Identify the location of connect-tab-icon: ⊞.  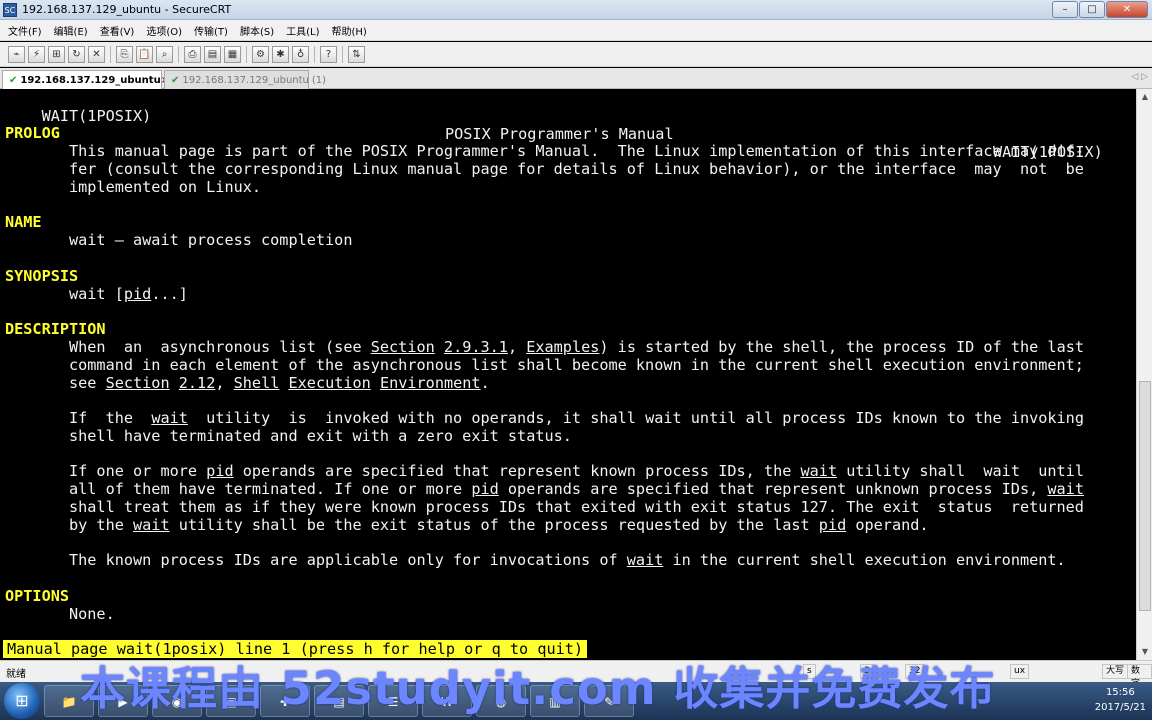
(56, 54).